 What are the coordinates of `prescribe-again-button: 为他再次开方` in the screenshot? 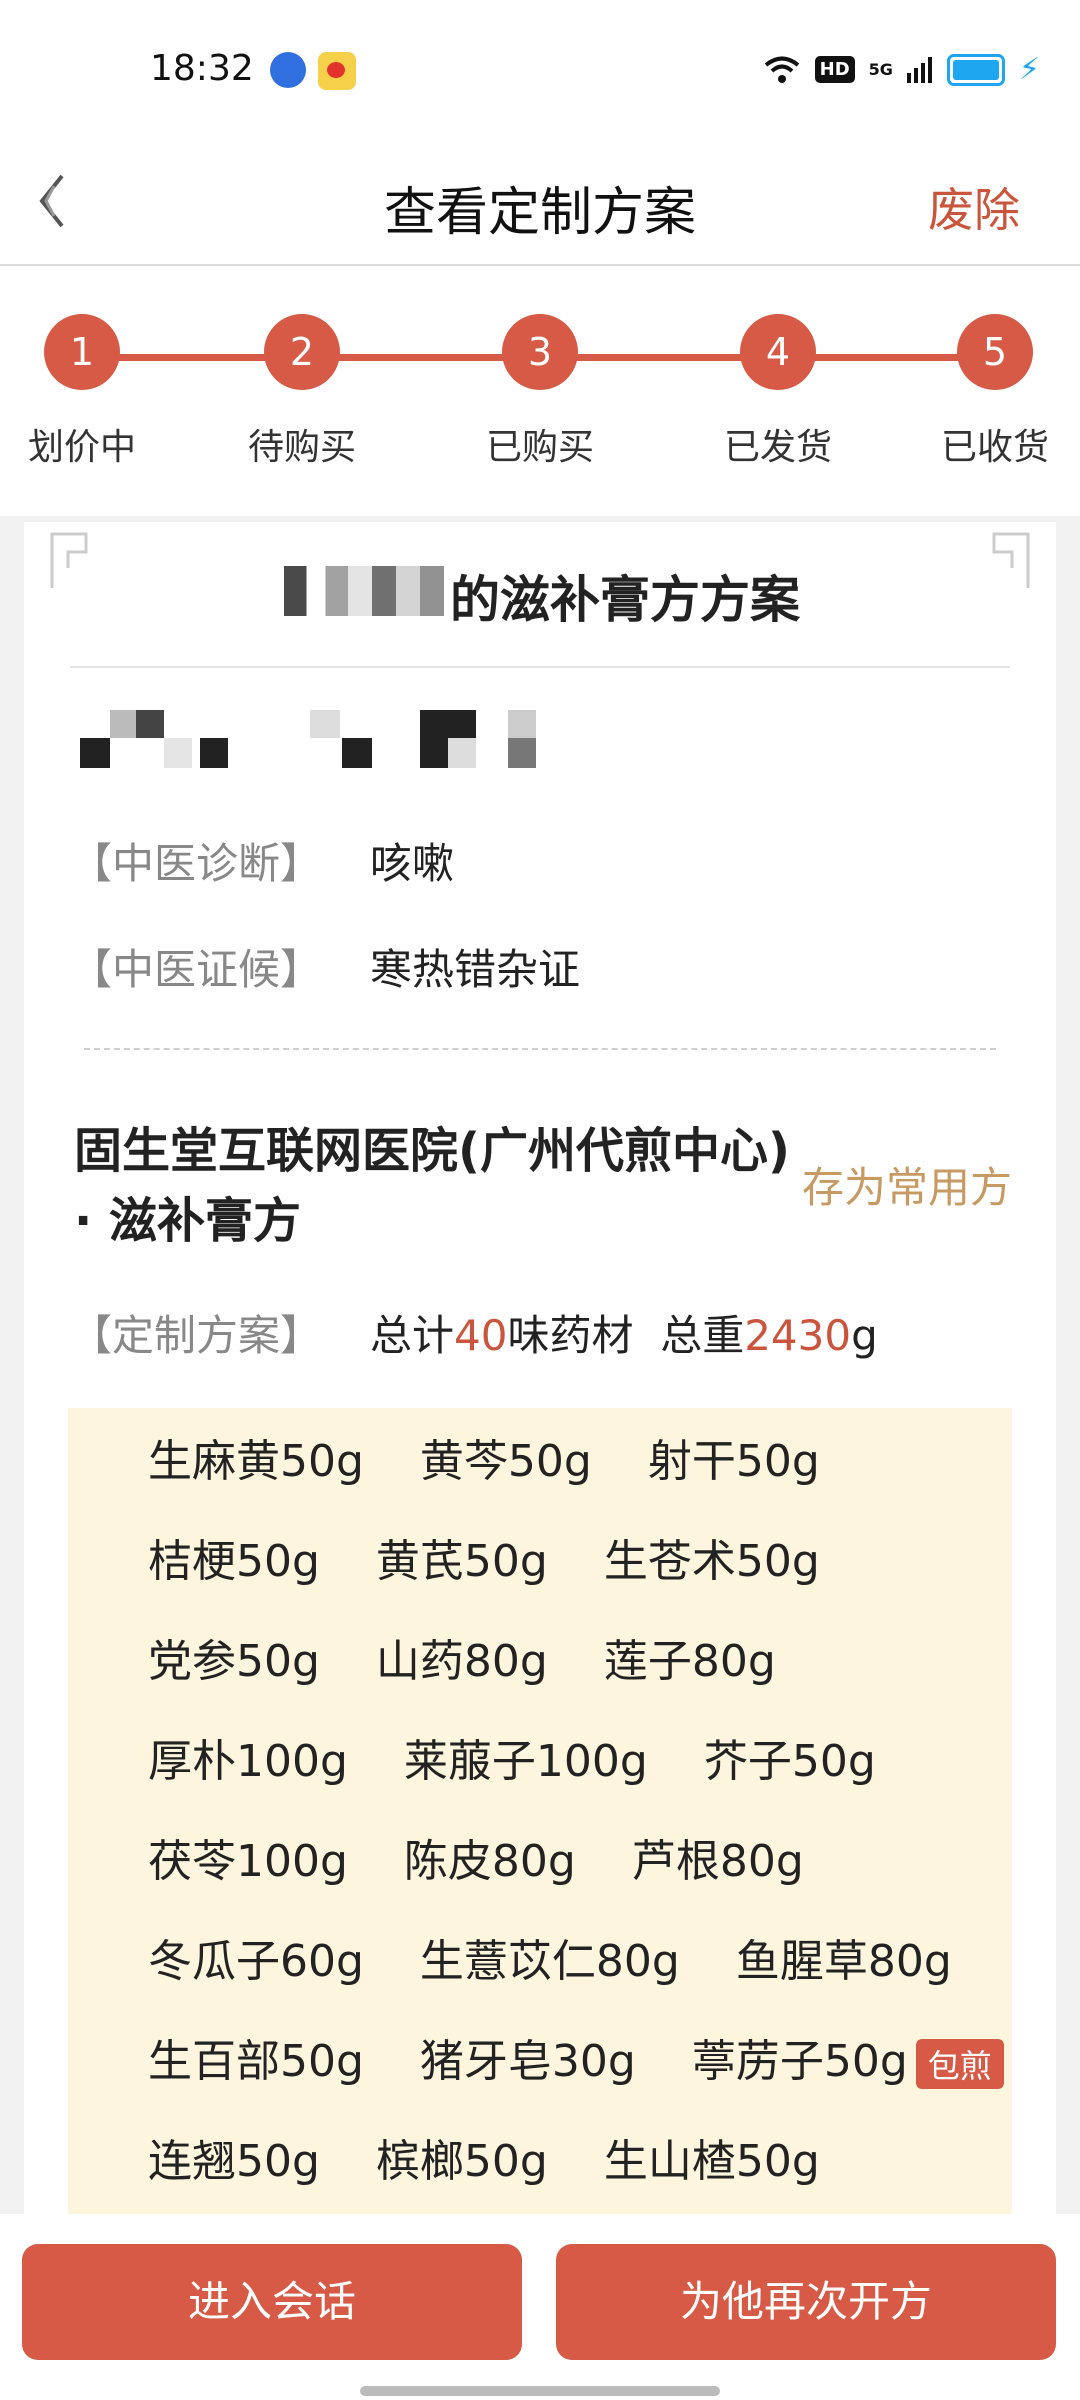 It's located at (806, 2302).